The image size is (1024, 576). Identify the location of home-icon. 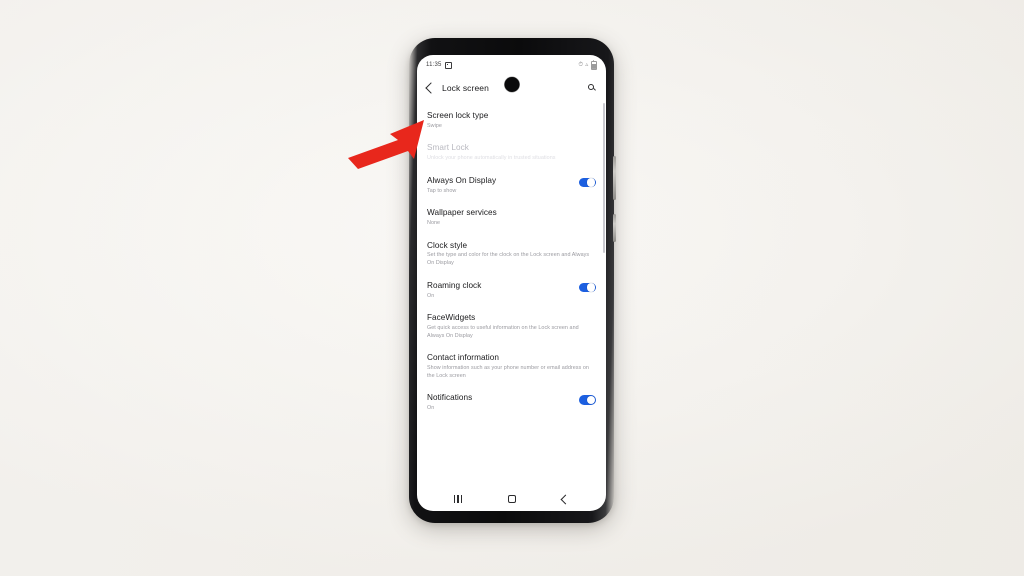
(512, 499).